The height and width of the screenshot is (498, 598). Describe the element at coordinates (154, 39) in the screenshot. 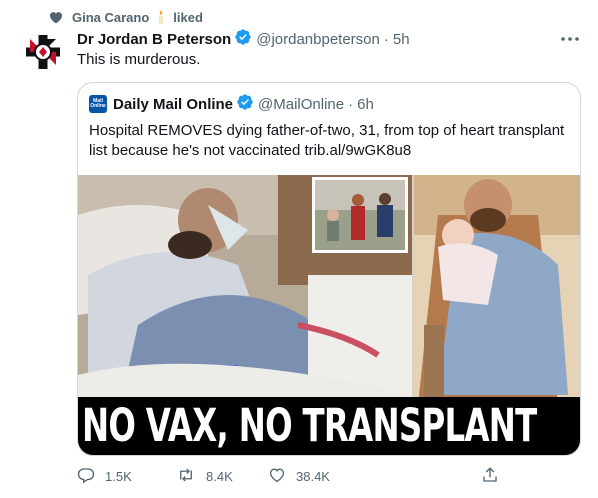

I see `author-name: Dr Jordan B Peterson` at that location.